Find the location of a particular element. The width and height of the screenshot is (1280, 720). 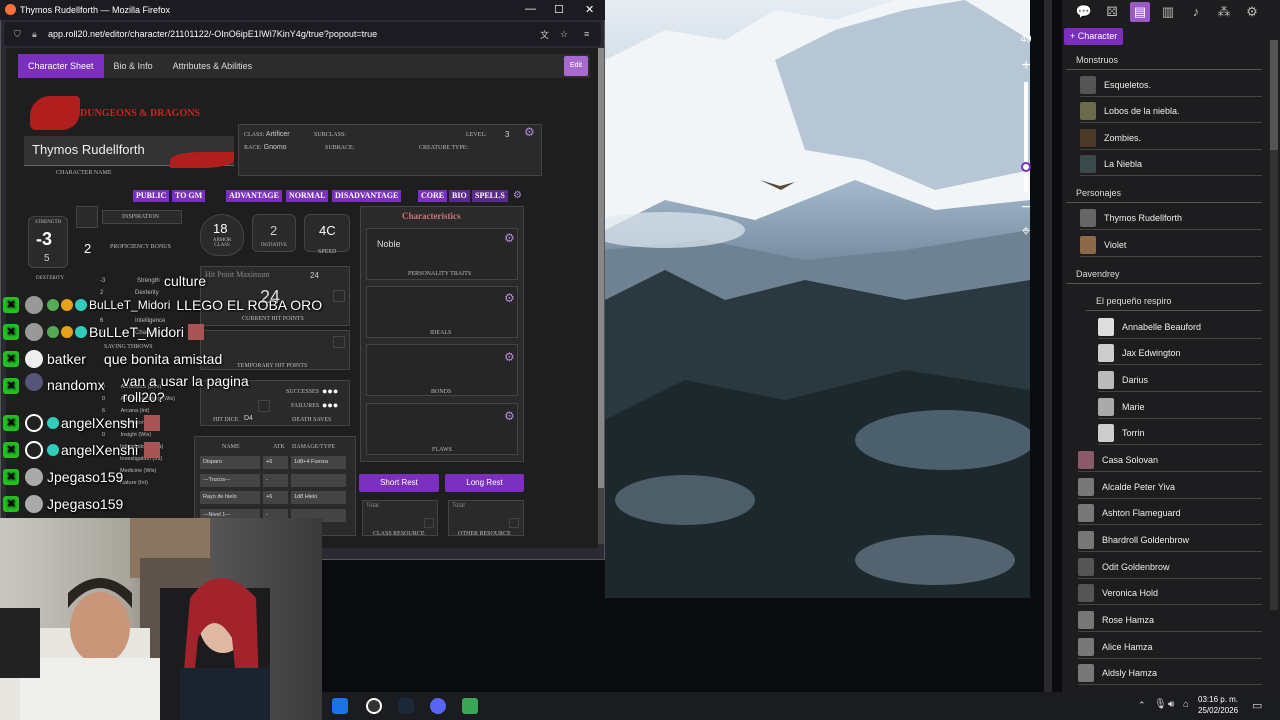

compendium-icon: ▥ is located at coordinates (1168, 12).